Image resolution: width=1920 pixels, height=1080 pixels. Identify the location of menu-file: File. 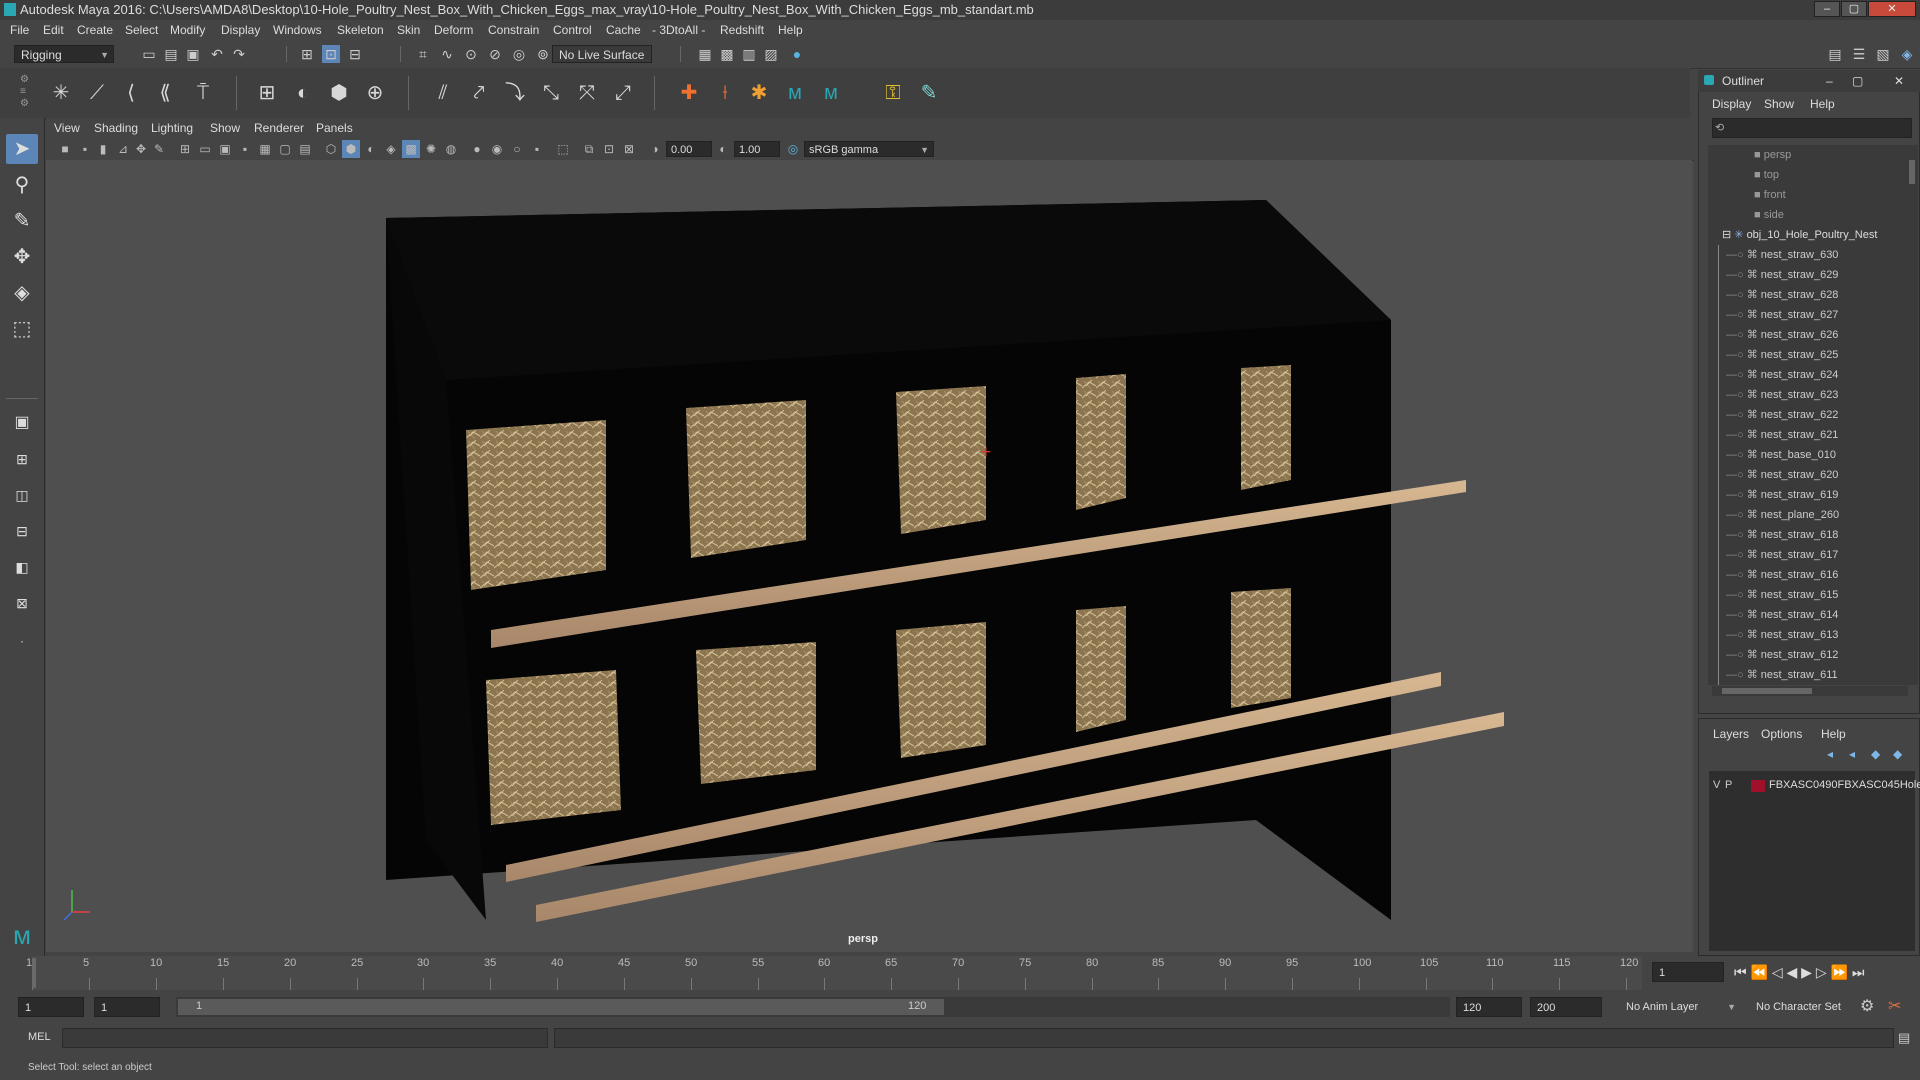
(19, 30).